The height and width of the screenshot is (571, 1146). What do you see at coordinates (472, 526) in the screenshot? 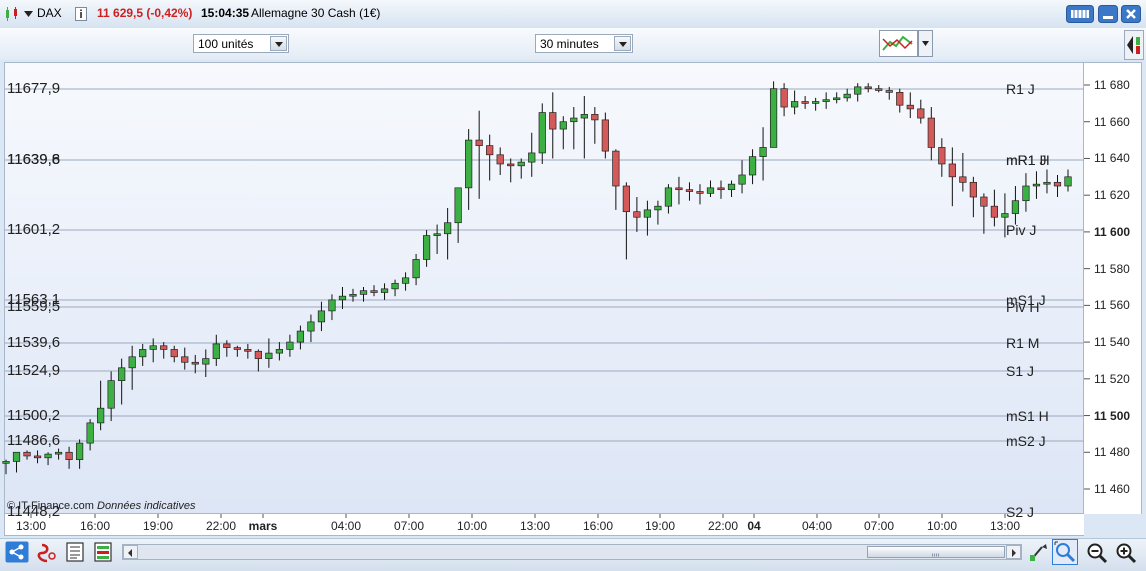
I see `time-tick-label: 10:00` at bounding box center [472, 526].